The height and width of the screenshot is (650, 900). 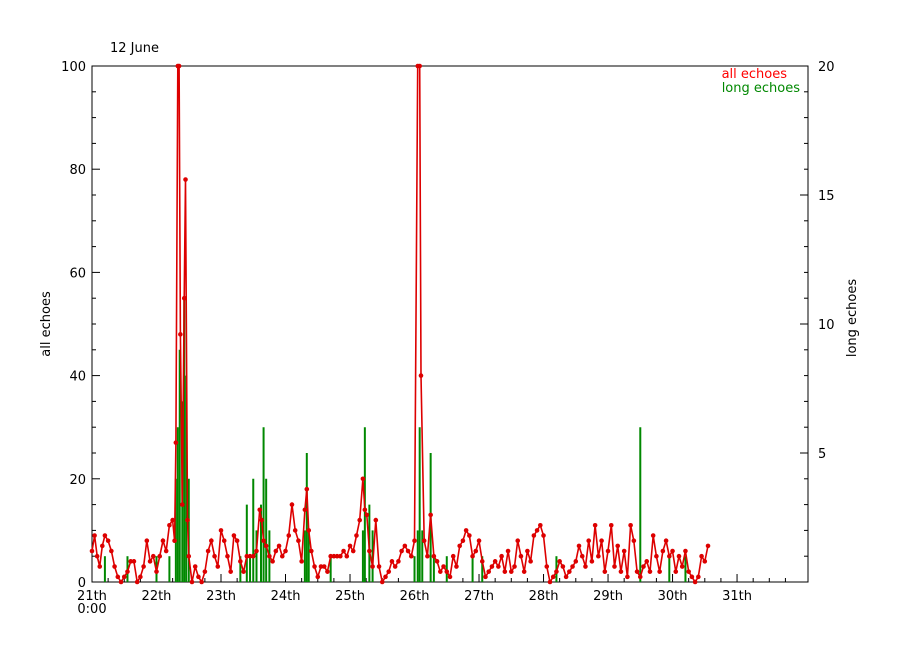 What do you see at coordinates (80, 325) in the screenshot?
I see `left-y-axis: 020406080100` at bounding box center [80, 325].